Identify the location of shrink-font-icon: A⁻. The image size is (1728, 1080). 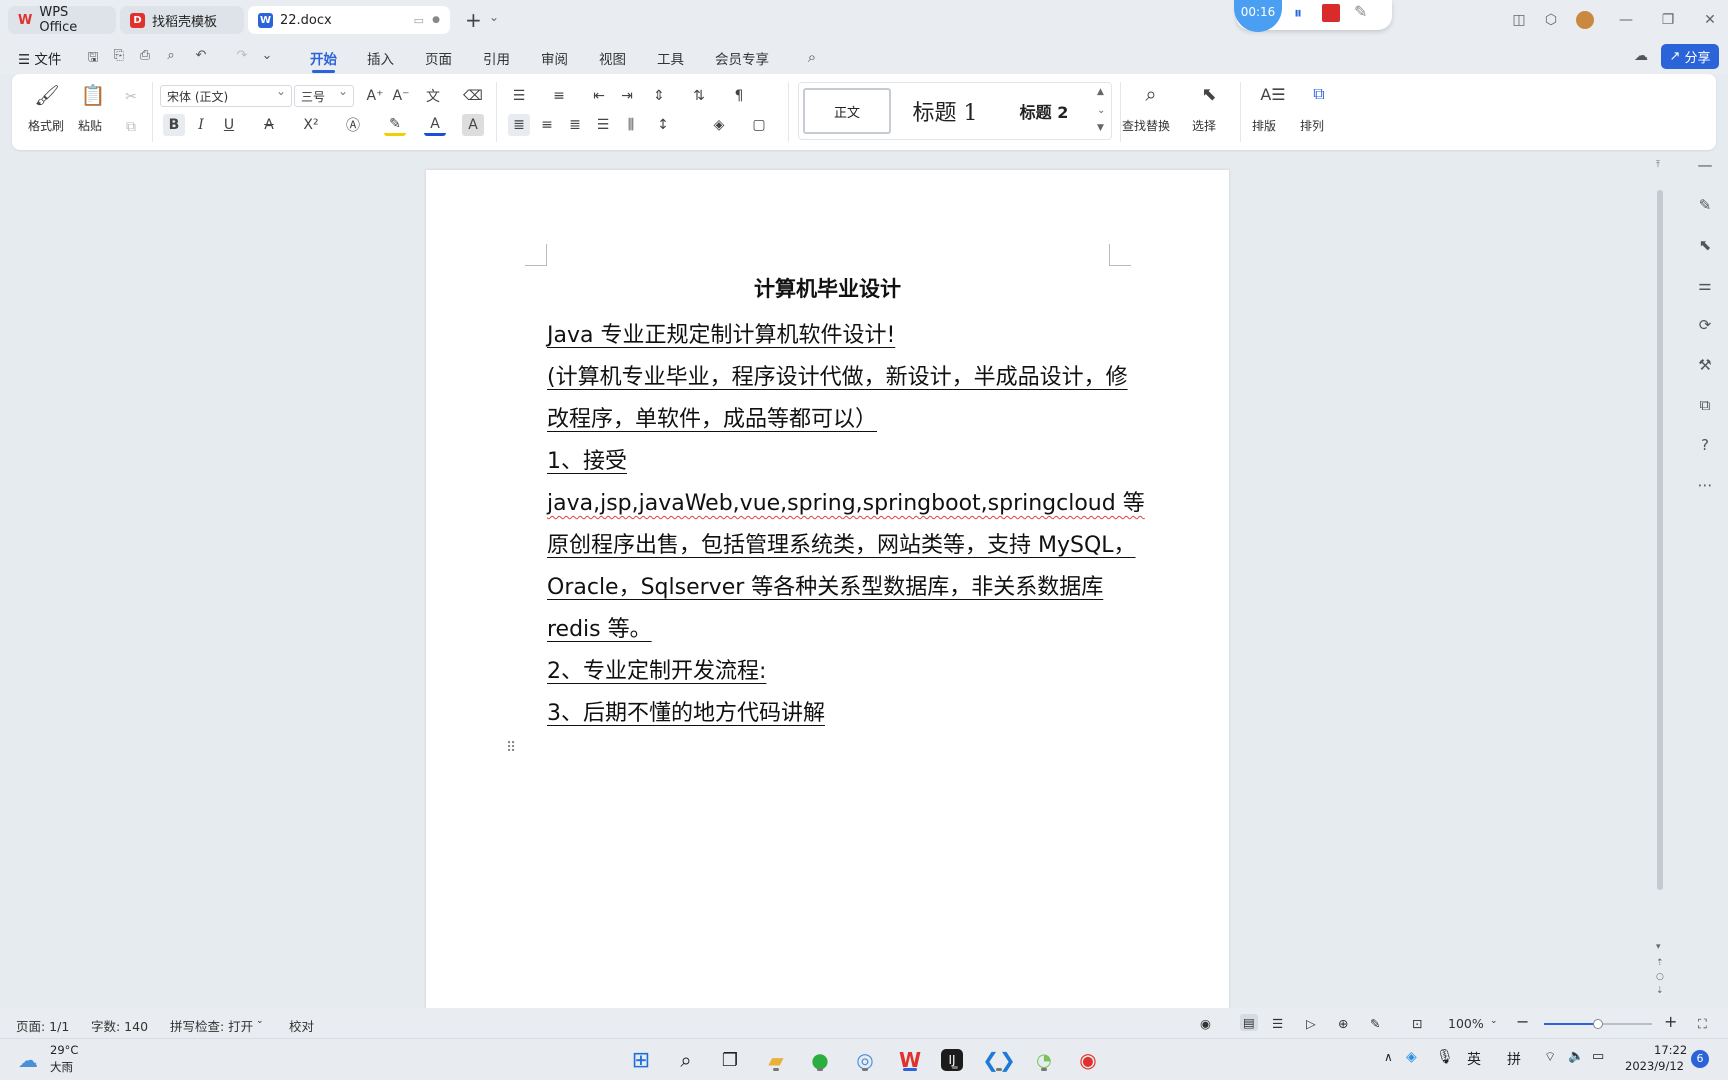
(401, 96).